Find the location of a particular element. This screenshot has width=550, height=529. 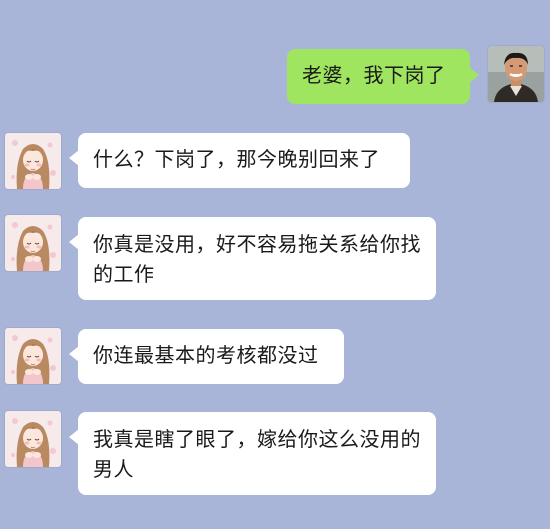

self-avatar is located at coordinates (516, 74).